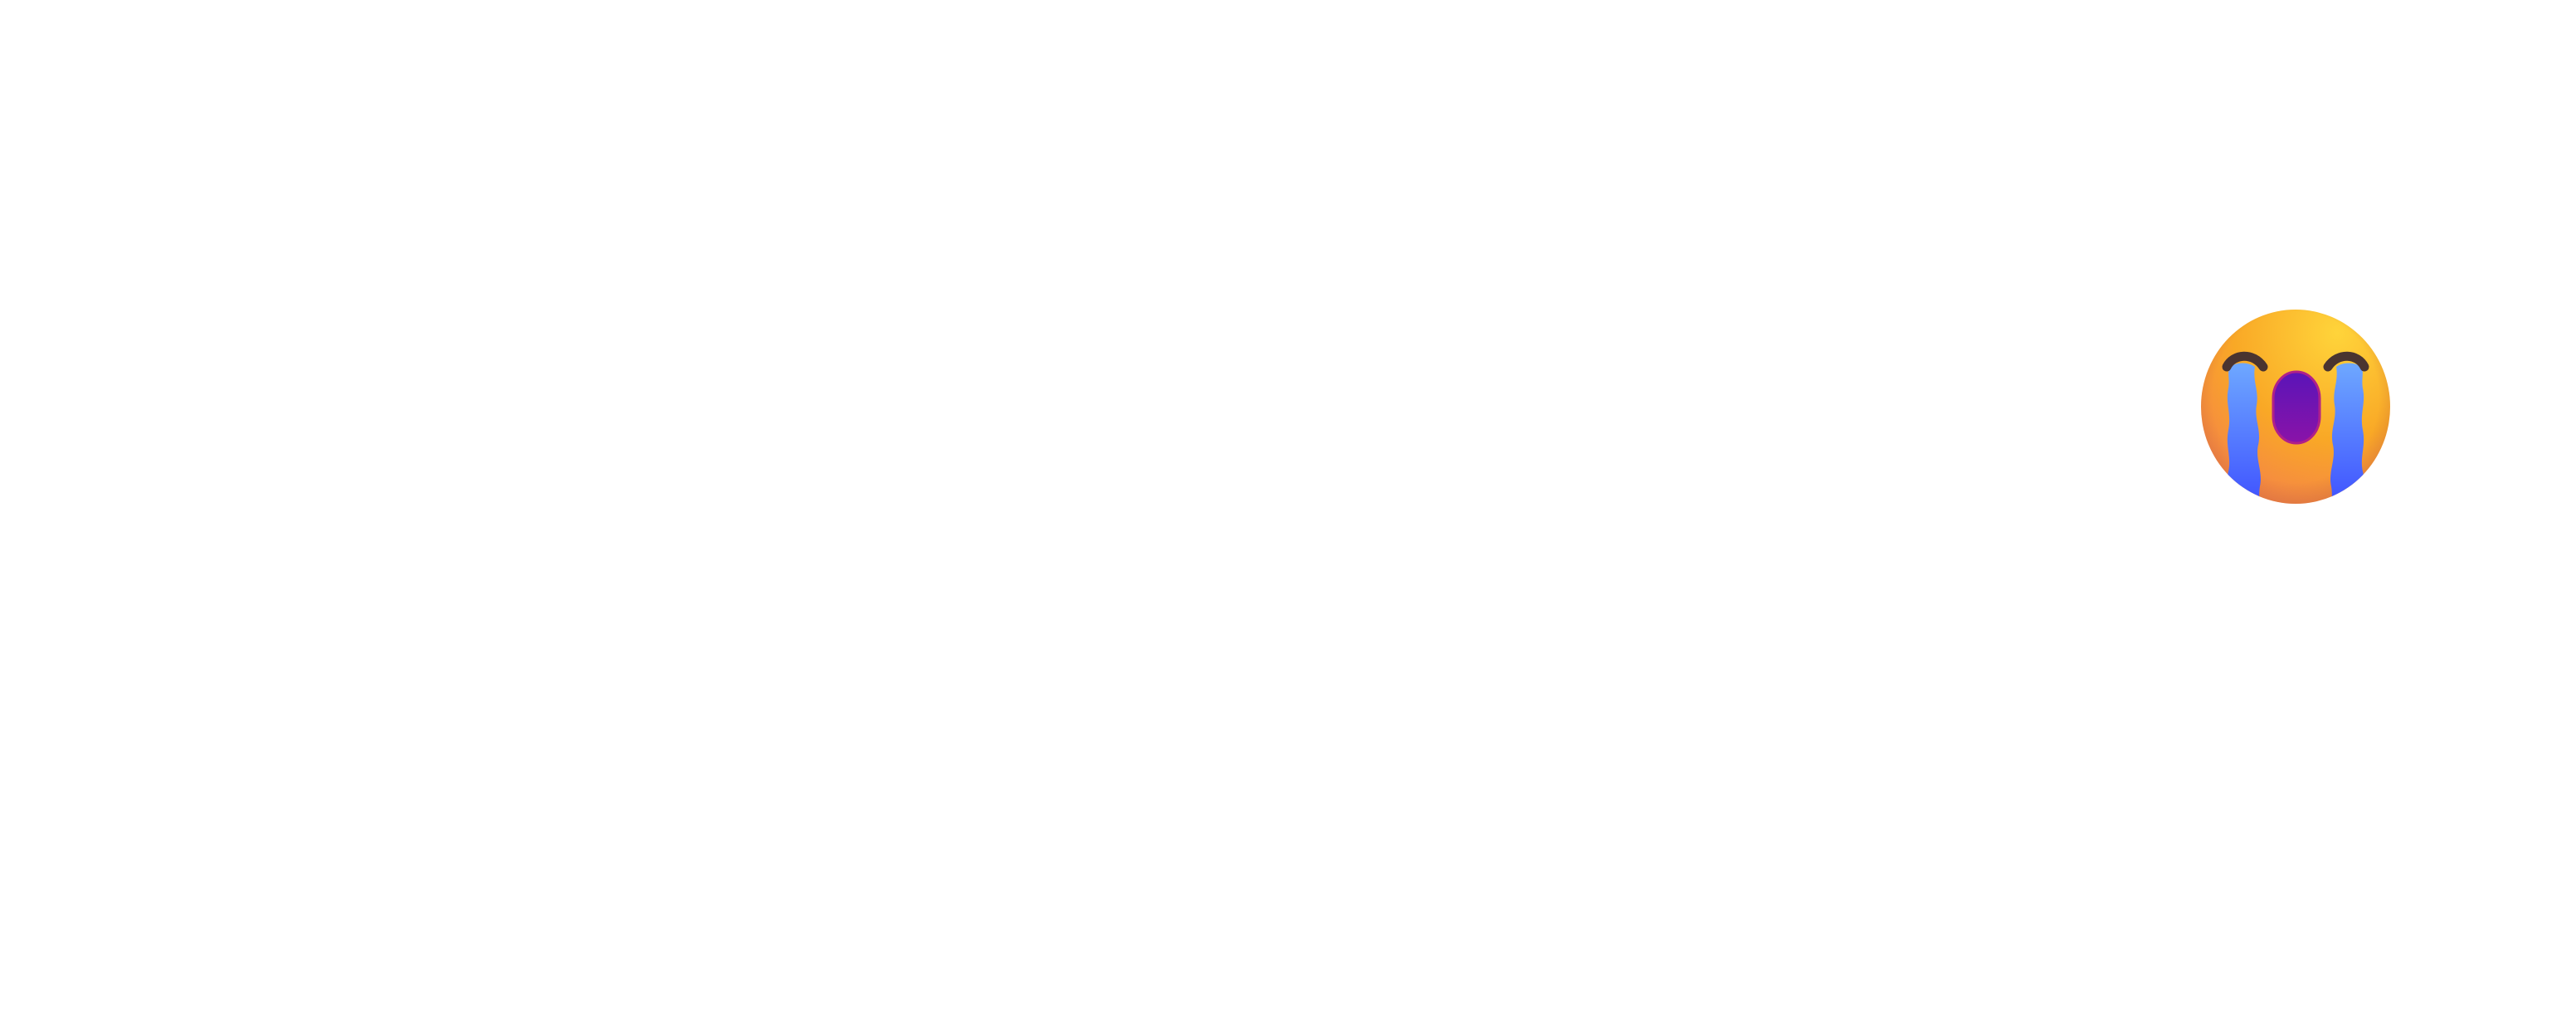 The image size is (2576, 1015). I want to click on mouth, so click(2296, 408).